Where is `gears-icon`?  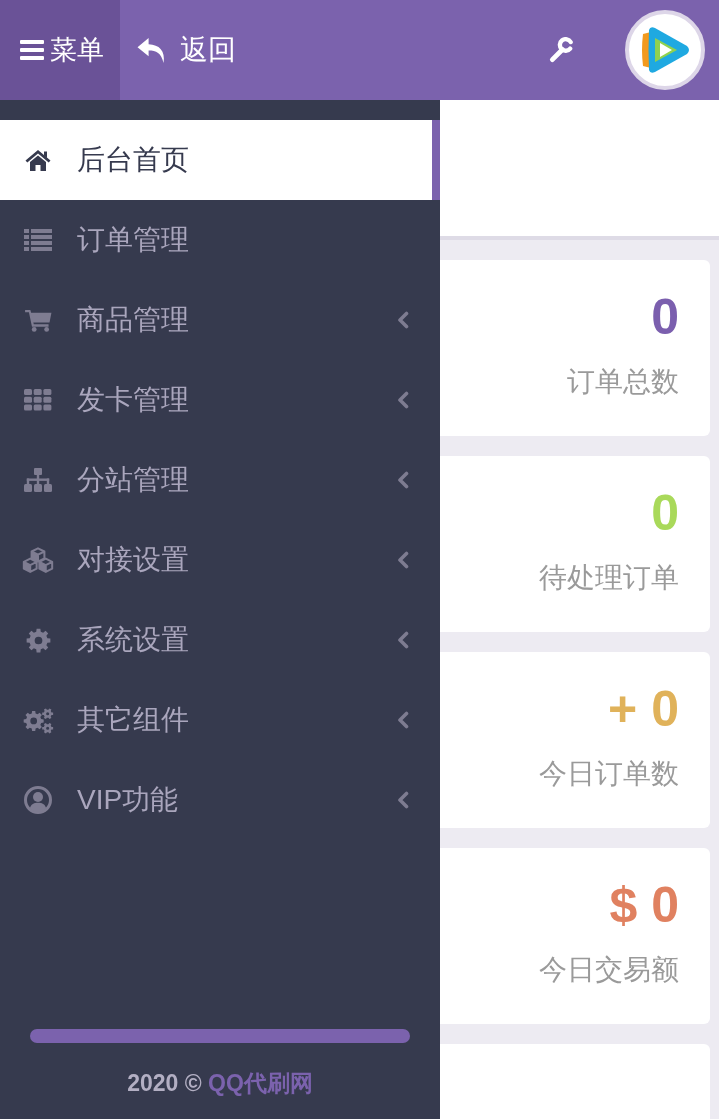 gears-icon is located at coordinates (38, 720).